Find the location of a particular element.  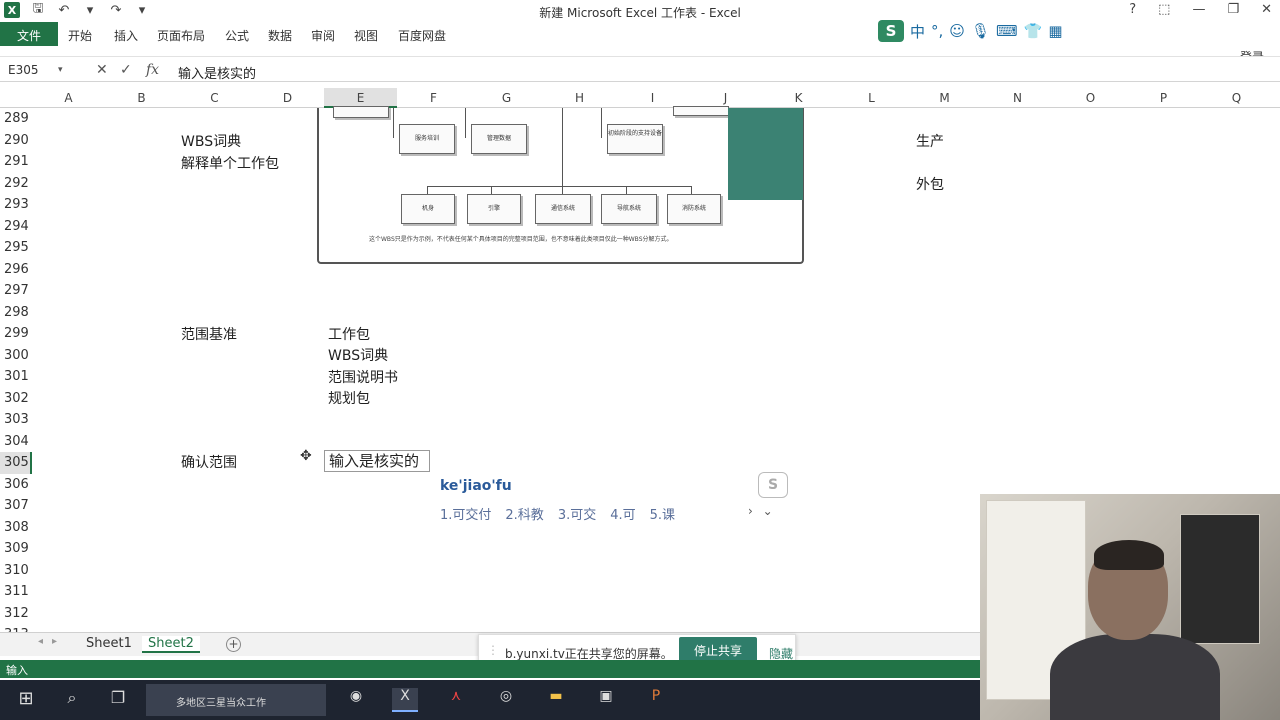

row-header: 302 is located at coordinates (16, 399).